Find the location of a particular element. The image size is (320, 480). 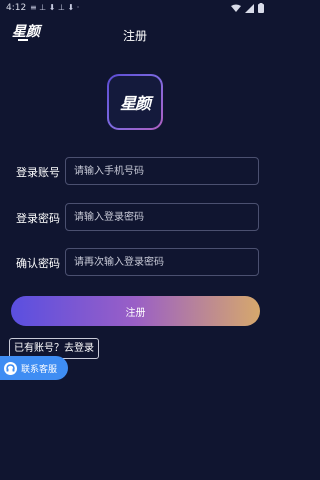

app-logo: 星颜 is located at coordinates (135, 102).